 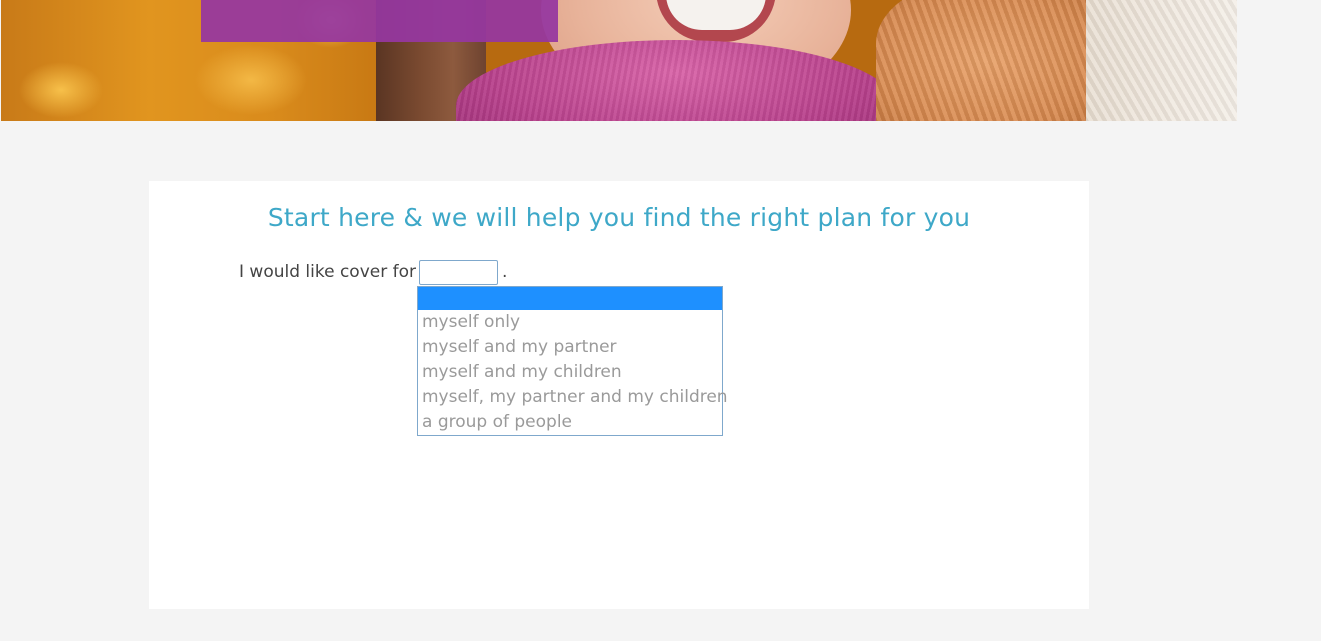 What do you see at coordinates (996, 60) in the screenshot?
I see `hero-sweater` at bounding box center [996, 60].